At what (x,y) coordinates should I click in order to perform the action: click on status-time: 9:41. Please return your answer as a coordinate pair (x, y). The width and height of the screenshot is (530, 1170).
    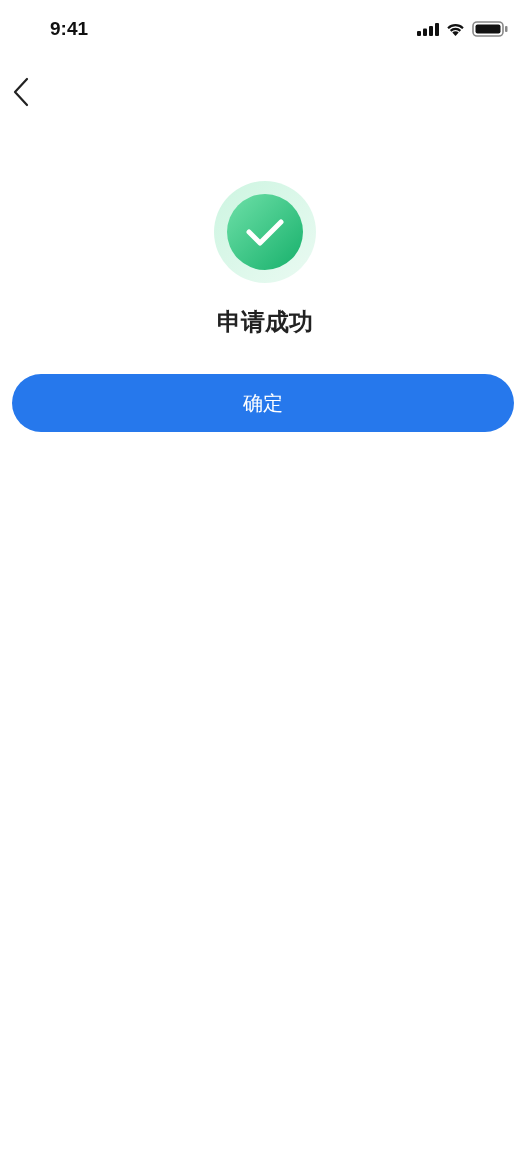
    Looking at the image, I should click on (69, 29).